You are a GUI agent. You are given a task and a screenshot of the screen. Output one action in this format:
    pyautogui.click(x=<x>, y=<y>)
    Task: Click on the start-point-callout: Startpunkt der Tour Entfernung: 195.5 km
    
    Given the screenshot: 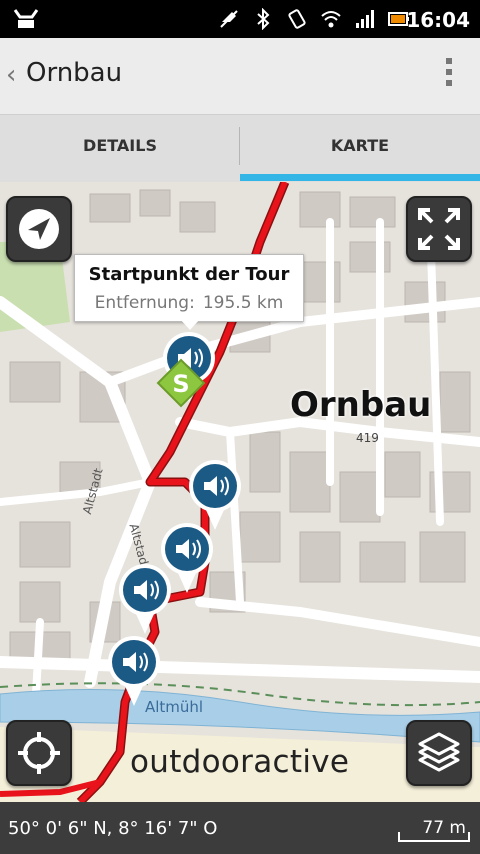 What is the action you would take?
    pyautogui.click(x=189, y=288)
    